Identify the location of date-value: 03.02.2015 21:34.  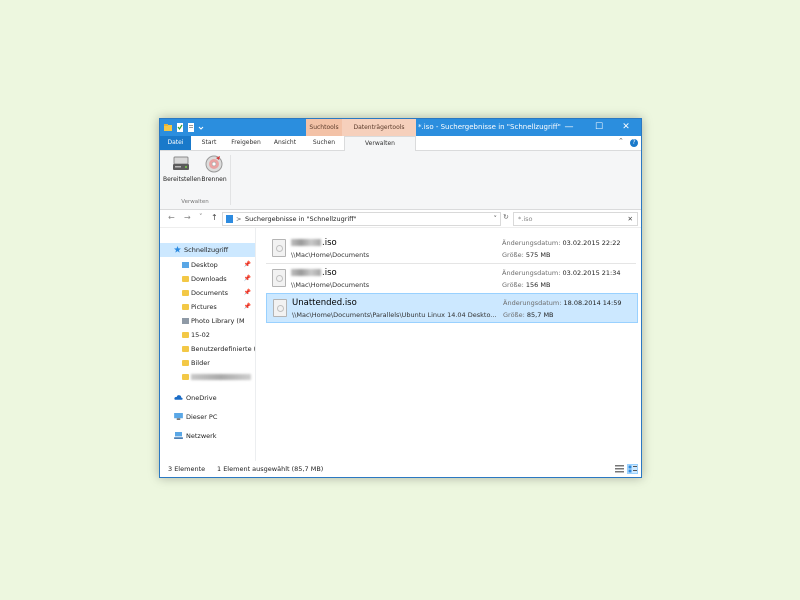
(591, 273).